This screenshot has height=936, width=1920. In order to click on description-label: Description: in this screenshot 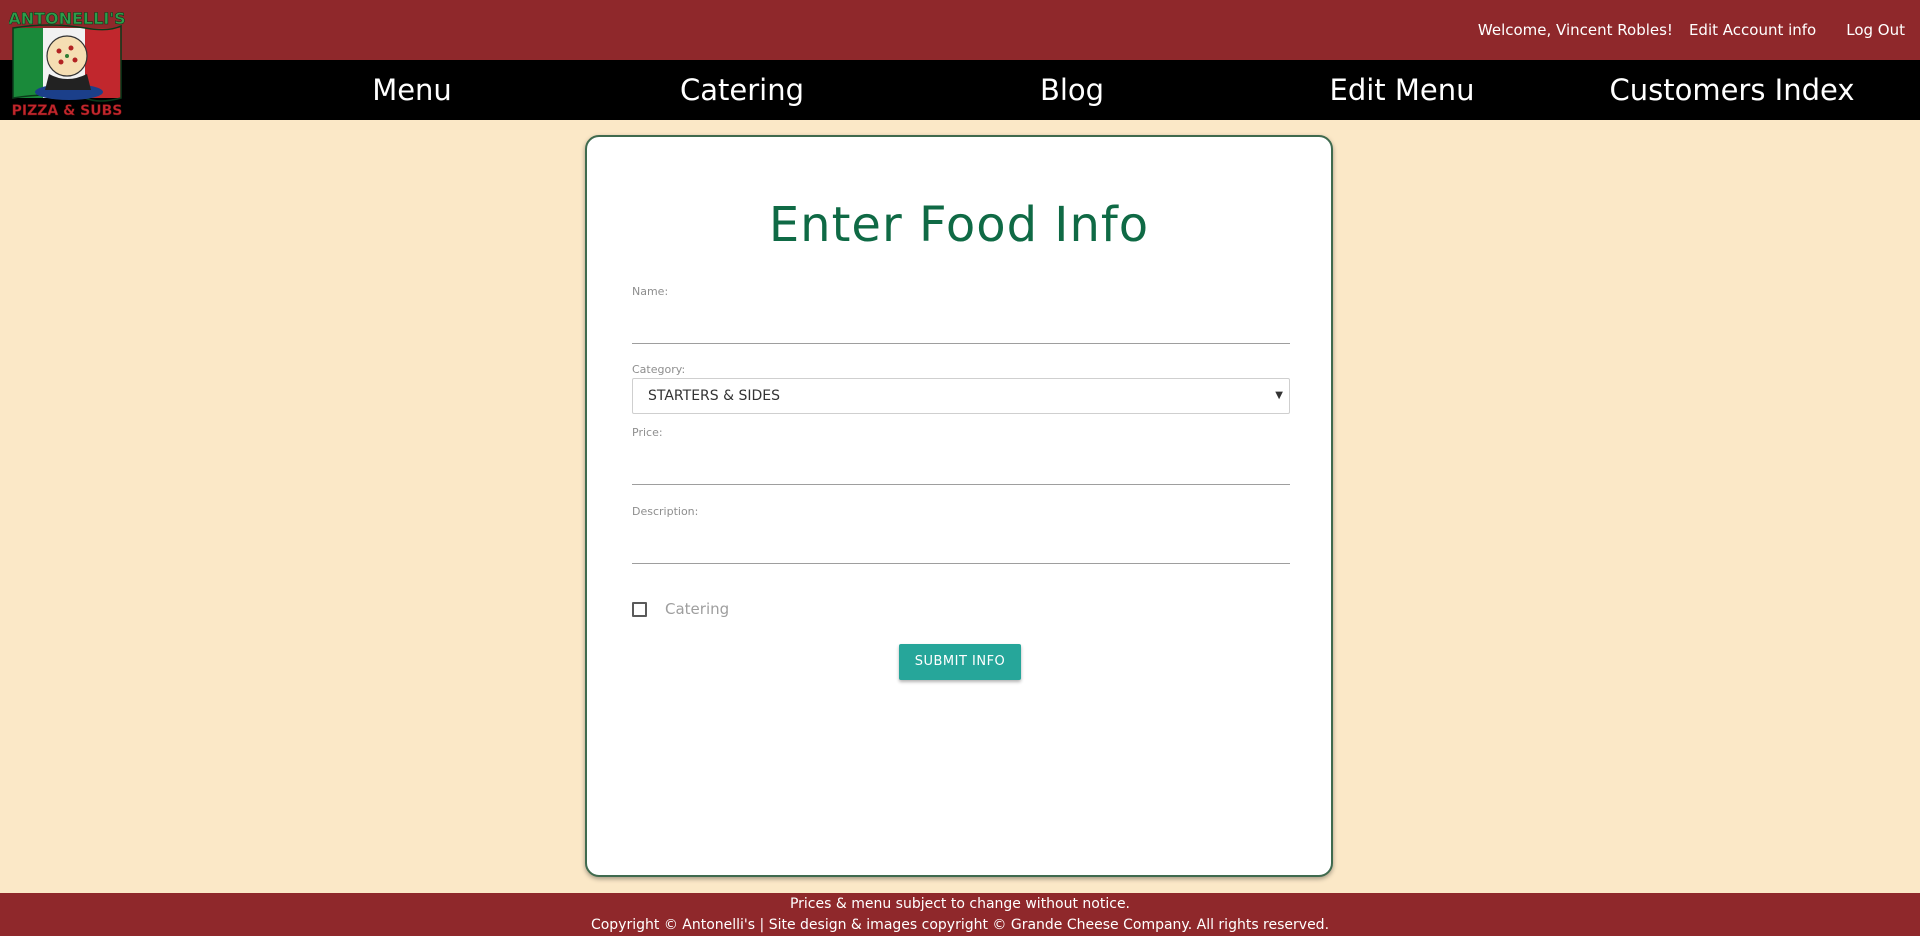, I will do `click(665, 511)`.